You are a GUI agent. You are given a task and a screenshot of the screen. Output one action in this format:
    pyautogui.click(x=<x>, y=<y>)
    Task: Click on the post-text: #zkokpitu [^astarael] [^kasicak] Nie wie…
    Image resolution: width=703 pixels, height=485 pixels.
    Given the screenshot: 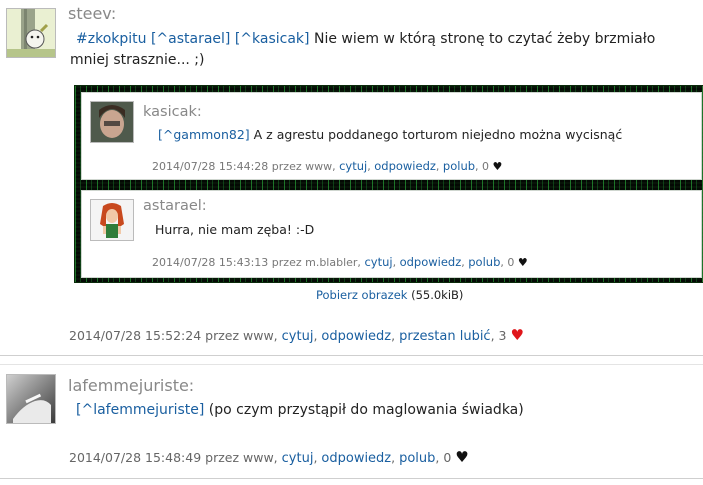 What is the action you would take?
    pyautogui.click(x=380, y=50)
    